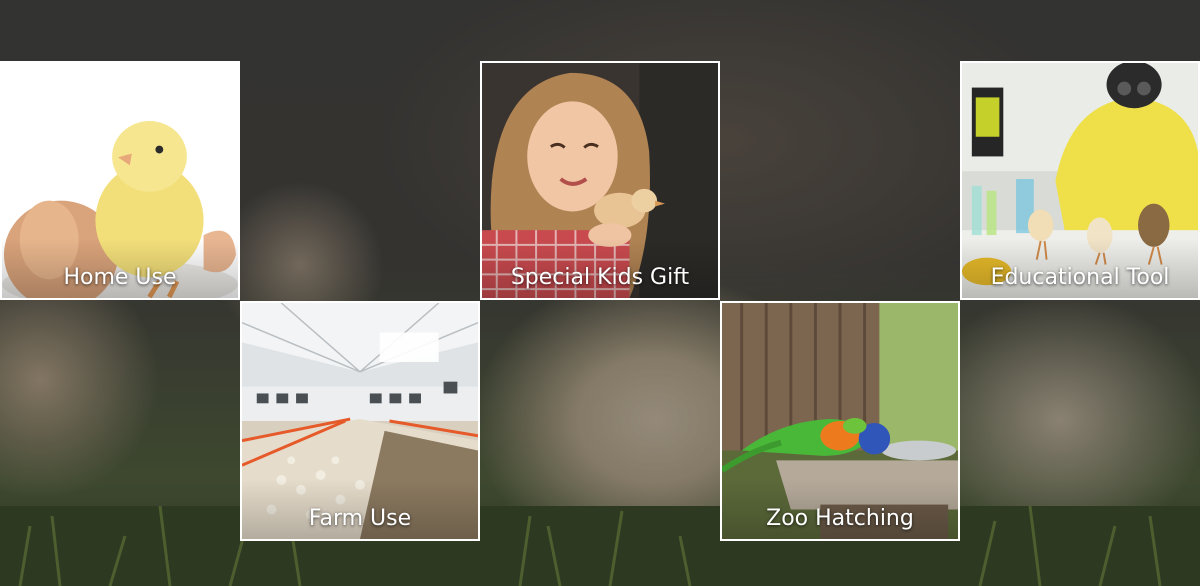 This screenshot has height=586, width=1200. Describe the element at coordinates (120, 277) in the screenshot. I see `tile-label-home-use: Home Use` at that location.